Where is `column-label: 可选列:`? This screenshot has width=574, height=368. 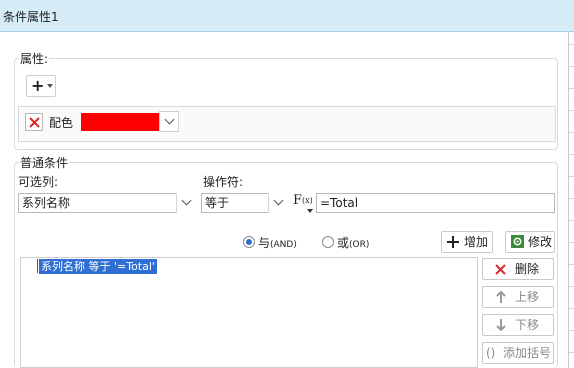 column-label: 可选列: is located at coordinates (38, 182).